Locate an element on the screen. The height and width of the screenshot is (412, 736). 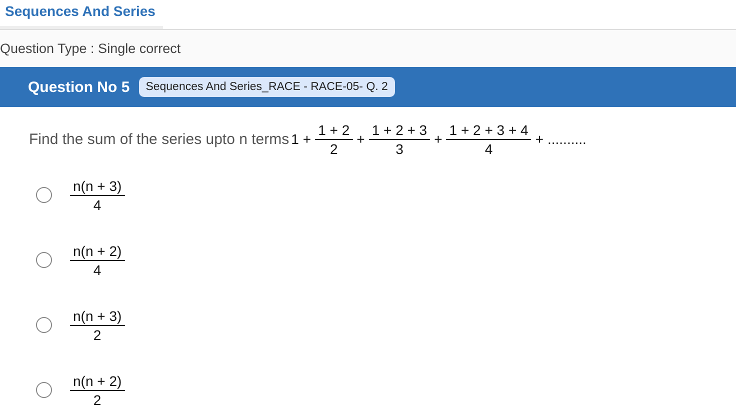
math-term: 1 is located at coordinates (295, 139).